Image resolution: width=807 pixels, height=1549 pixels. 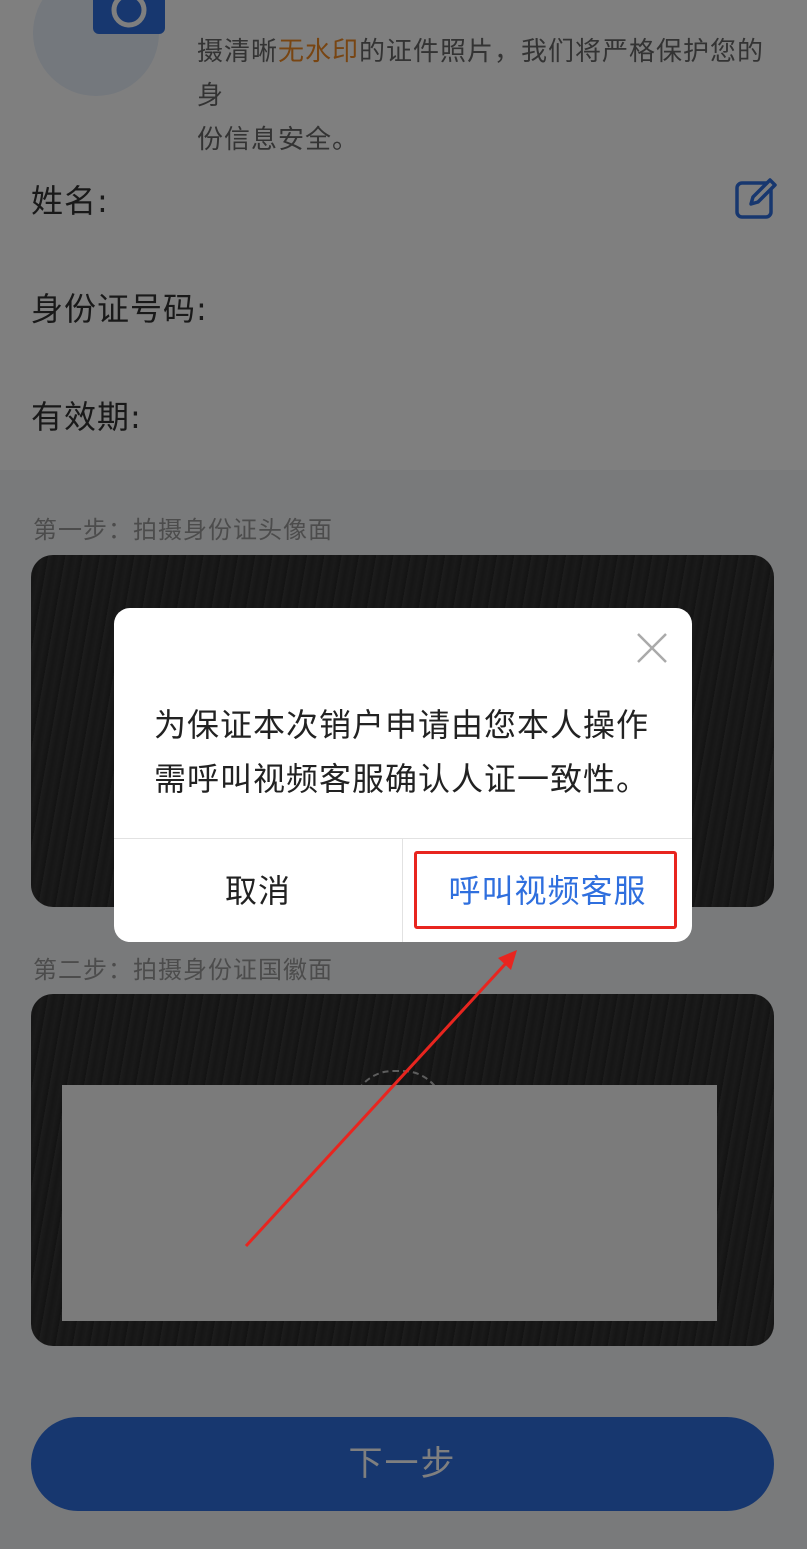 I want to click on cancel-button: 取消, so click(x=258, y=890).